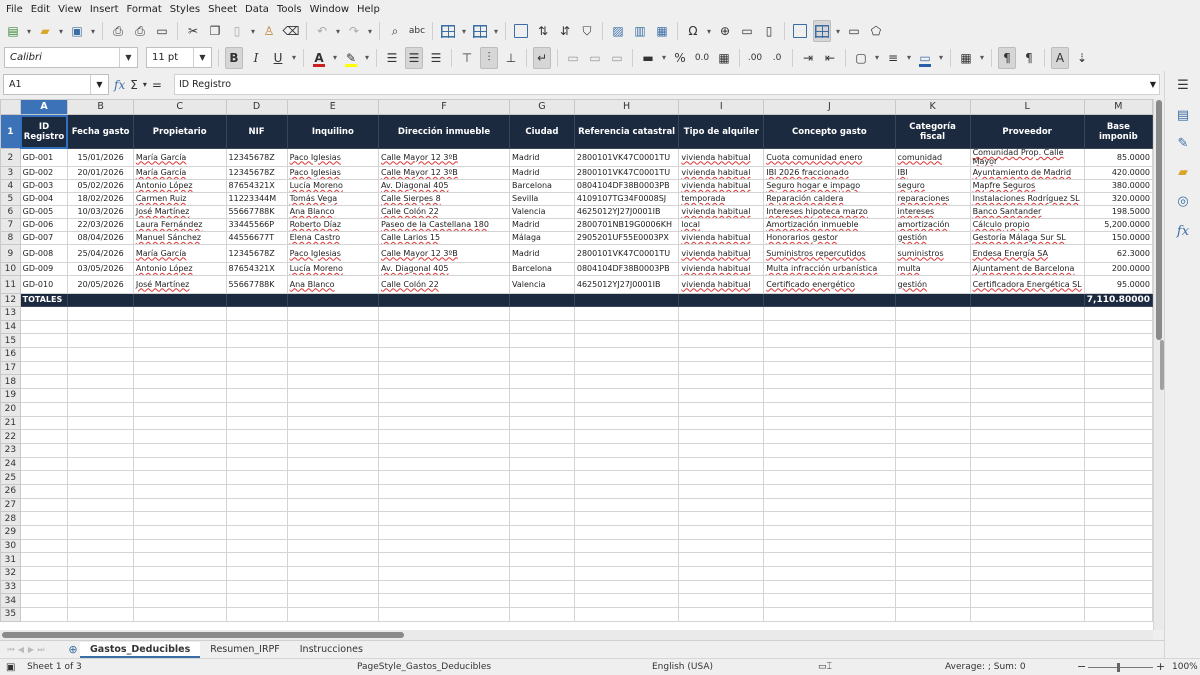 The width and height of the screenshot is (1200, 675). Describe the element at coordinates (179, 212) in the screenshot. I see `table-cell: José Martínez` at that location.